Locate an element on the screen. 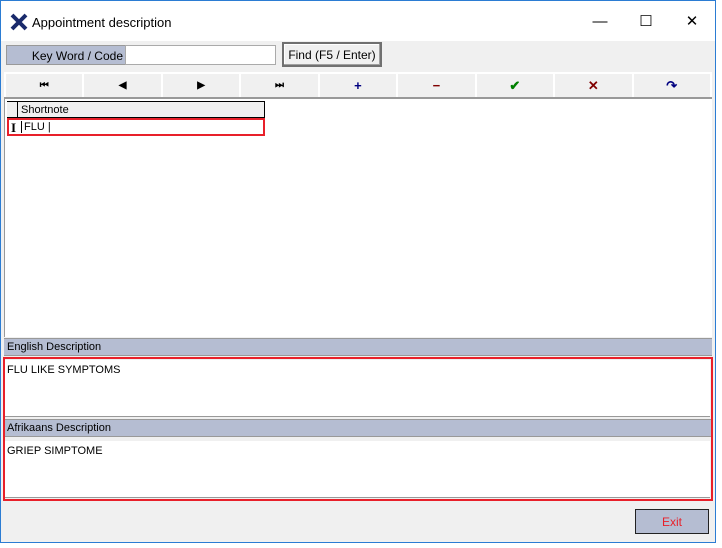 This screenshot has height=548, width=722. grid-header: Shortnote is located at coordinates (136, 109).